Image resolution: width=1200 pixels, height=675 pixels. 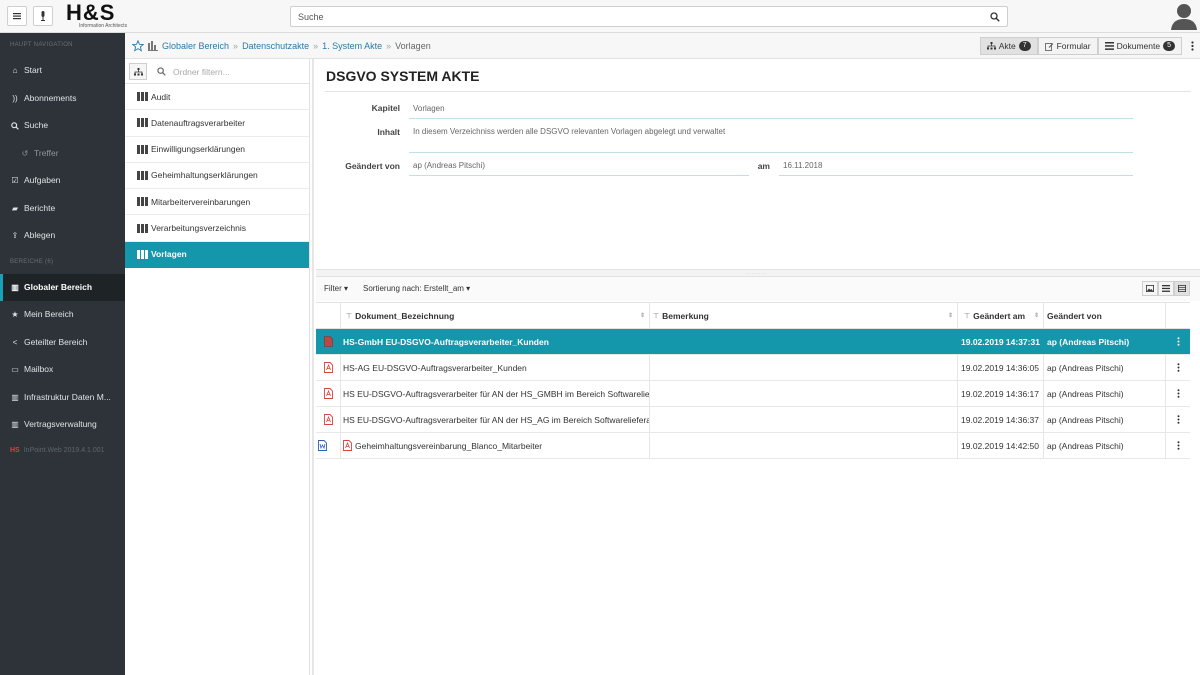 What do you see at coordinates (1150, 288) in the screenshot?
I see `view-thumbnails-button` at bounding box center [1150, 288].